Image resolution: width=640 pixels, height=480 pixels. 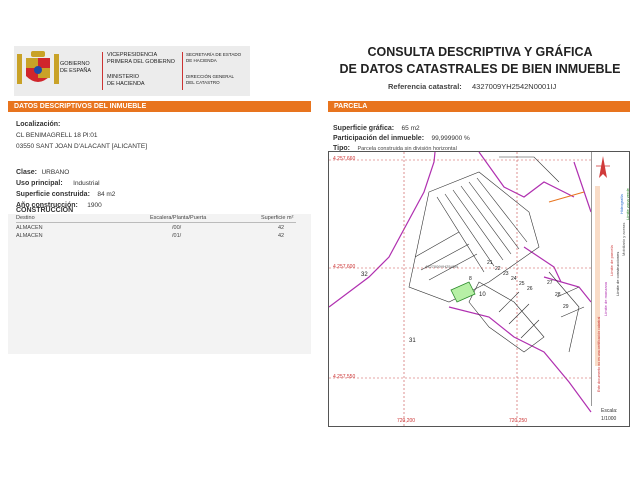 What do you see at coordinates (621, 204) in the screenshot?
I see `legend-item: Hidrografía` at bounding box center [621, 204].